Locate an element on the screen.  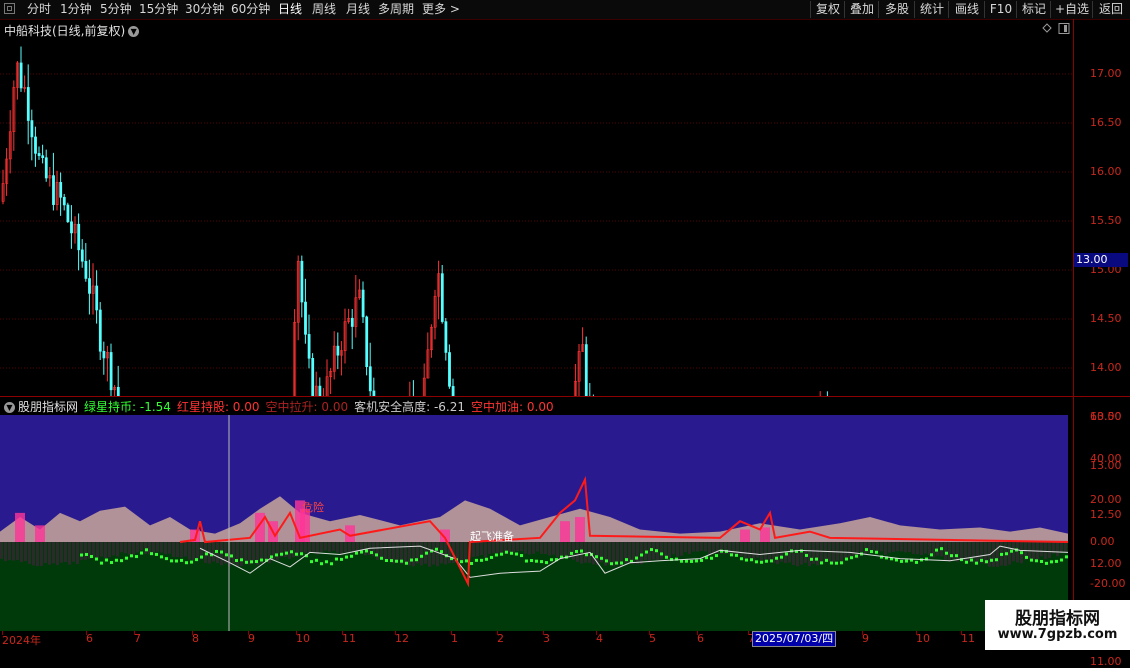
toolbar-button: 标记 is located at coordinates (1033, 9).